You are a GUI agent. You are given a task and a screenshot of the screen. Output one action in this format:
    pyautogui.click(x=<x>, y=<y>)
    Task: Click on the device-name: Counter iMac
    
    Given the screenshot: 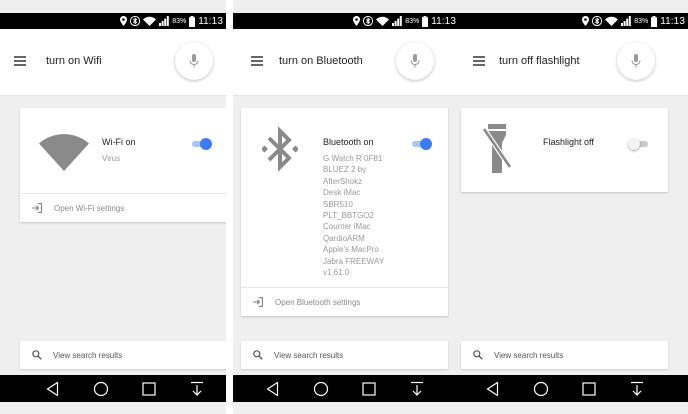 What is the action you would take?
    pyautogui.click(x=347, y=227)
    